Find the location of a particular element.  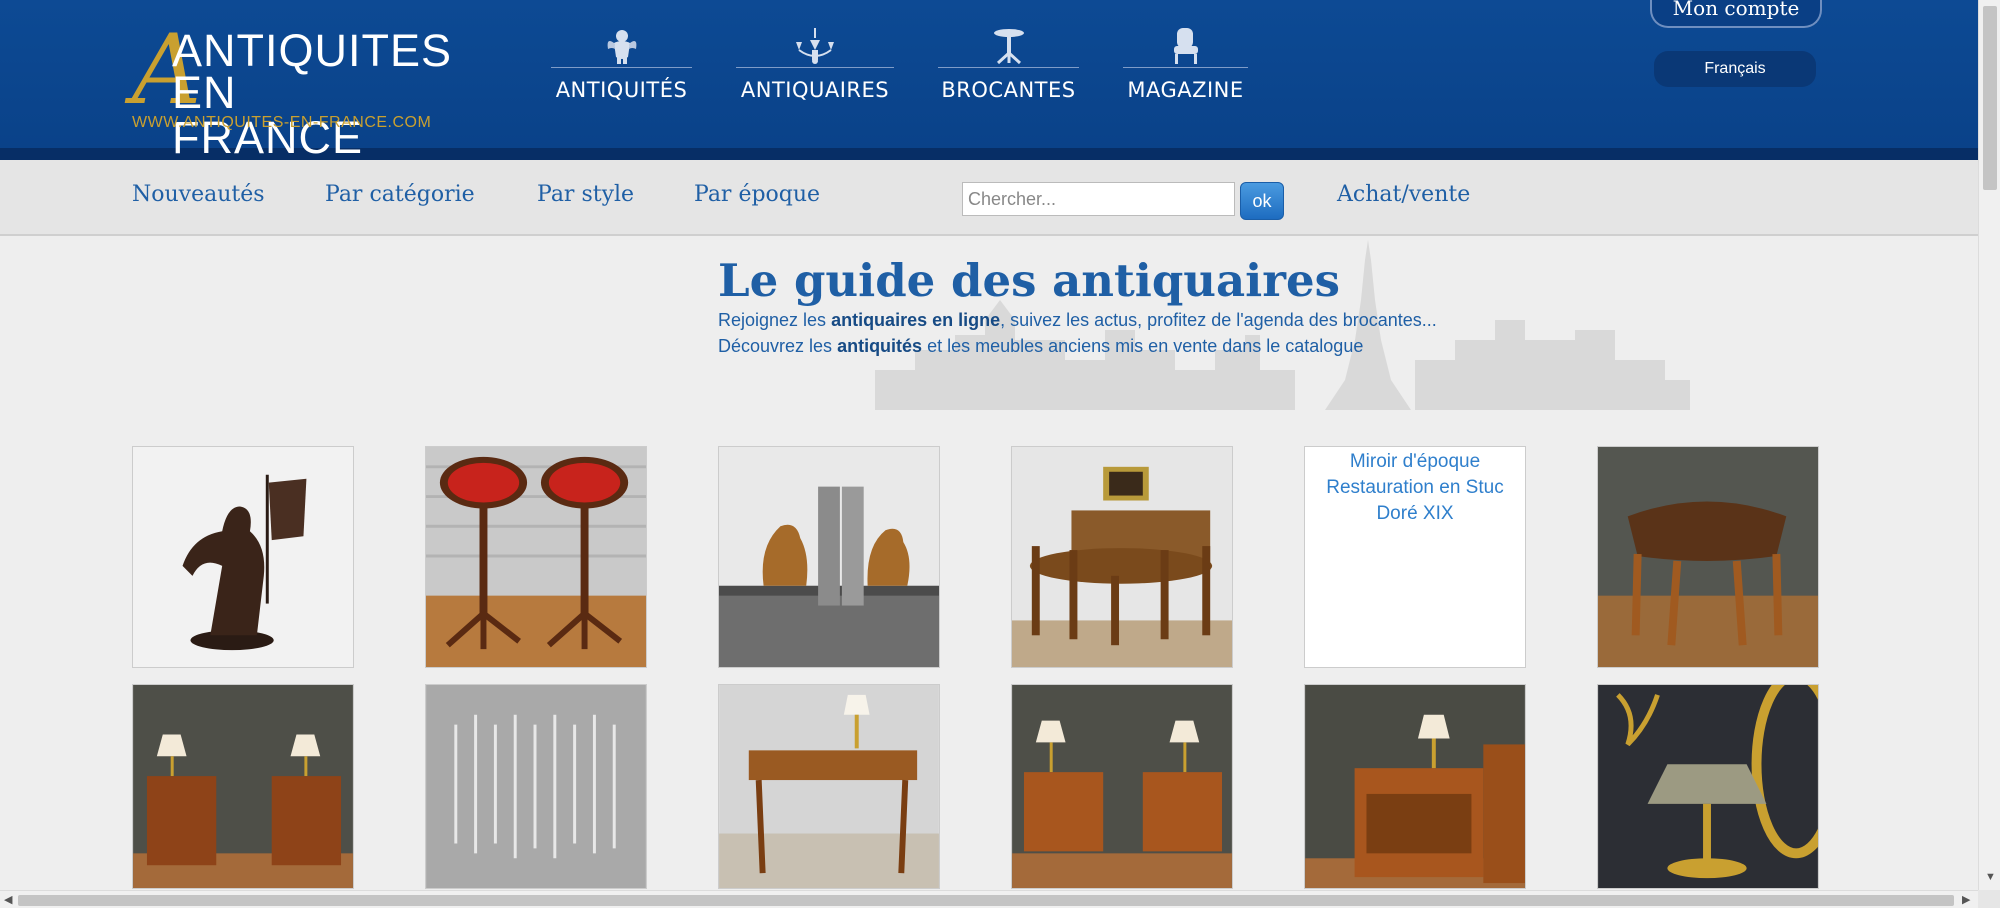

bouillotte-lamp-image is located at coordinates (1708, 786).